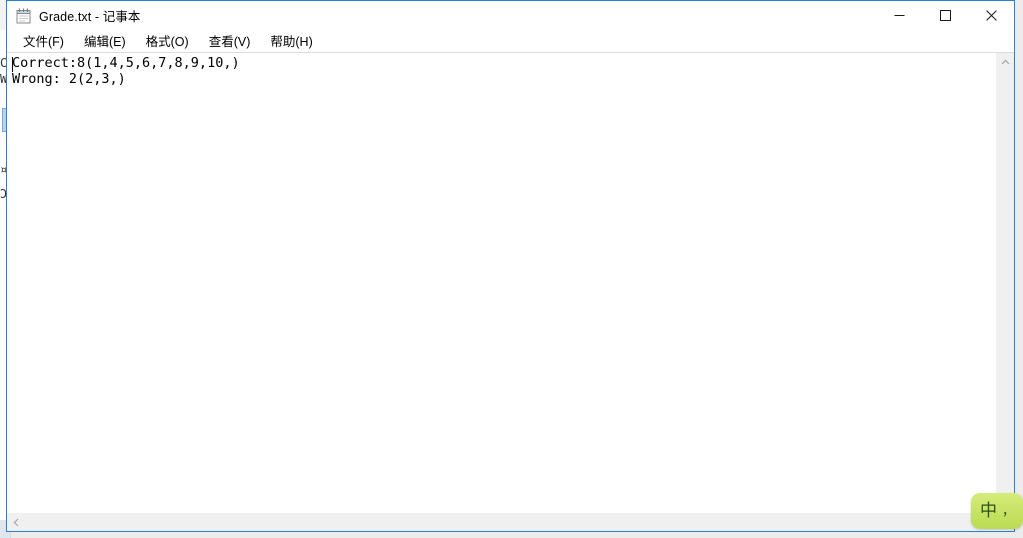 The width and height of the screenshot is (1023, 538). What do you see at coordinates (510, 42) in the screenshot?
I see `menu-bar: 文件(F) 编辑(E) 格式(O) 查看(V) 帮助(H)` at bounding box center [510, 42].